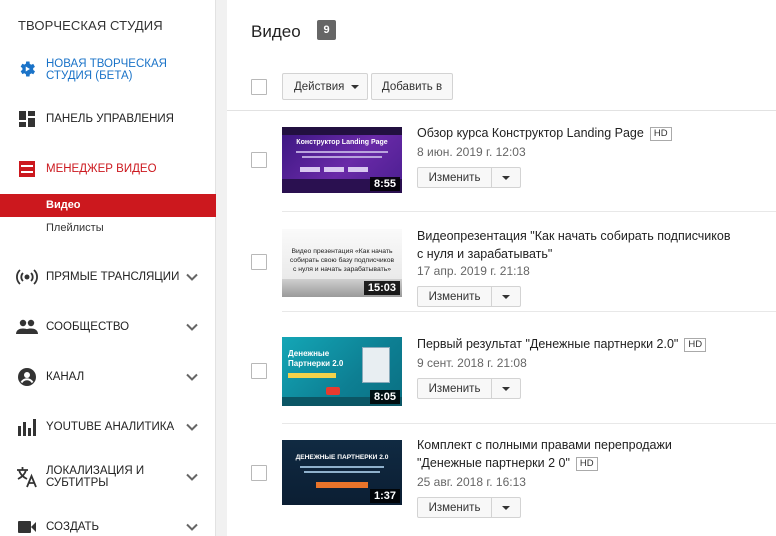 Image resolution: width=776 pixels, height=536 pixels. I want to click on video-duration: 1:37, so click(384, 496).